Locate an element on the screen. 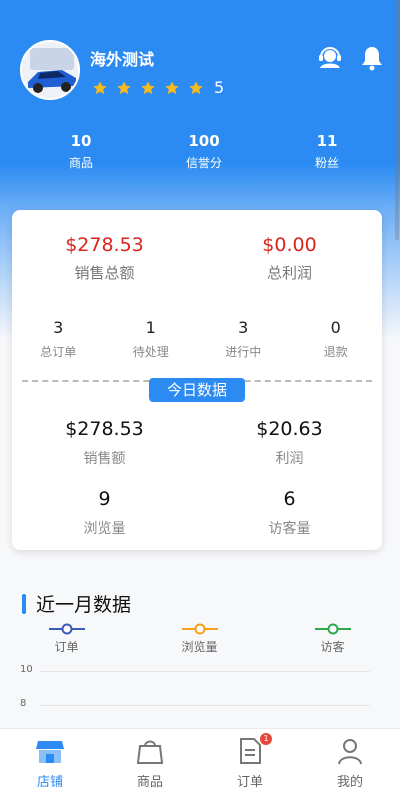 Image resolution: width=400 pixels, height=800 pixels. user-icon is located at coordinates (350, 752).